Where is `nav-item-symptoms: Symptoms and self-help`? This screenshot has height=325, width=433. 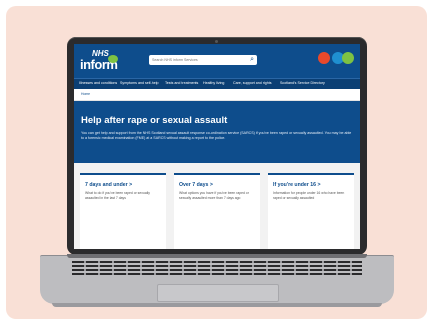 nav-item-symptoms: Symptoms and self-help is located at coordinates (139, 83).